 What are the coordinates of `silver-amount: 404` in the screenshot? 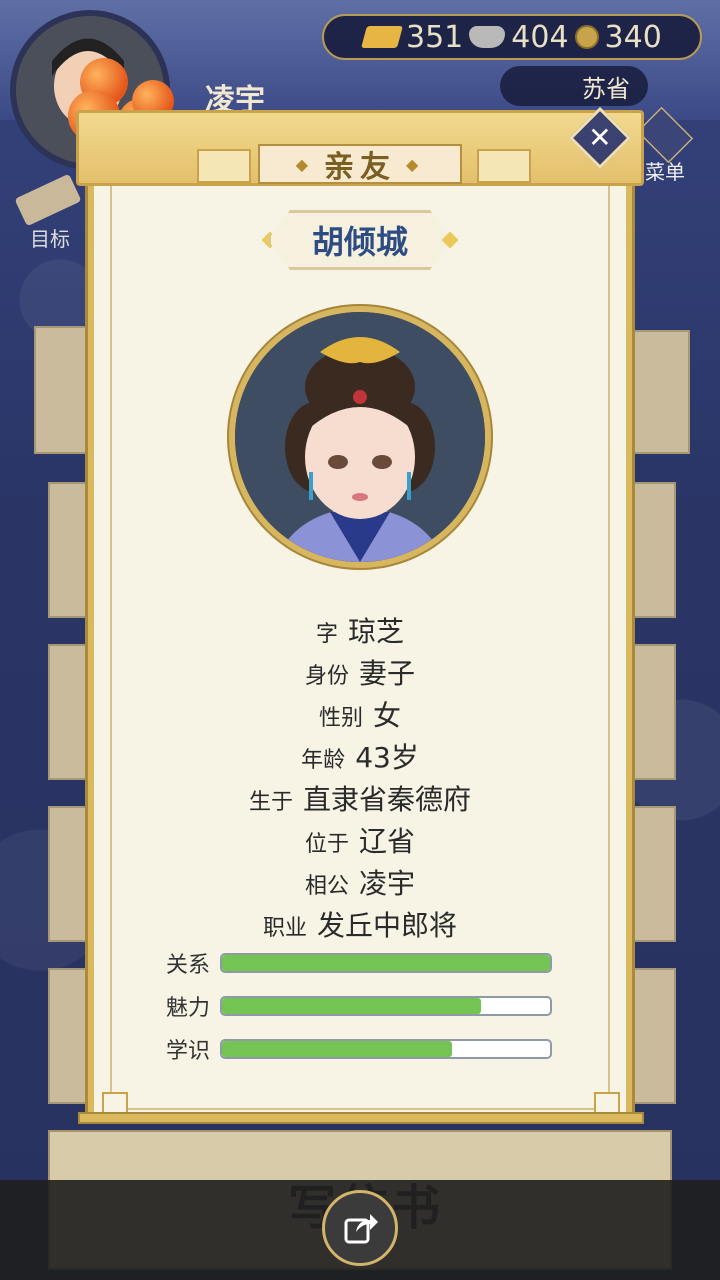 It's located at (540, 37).